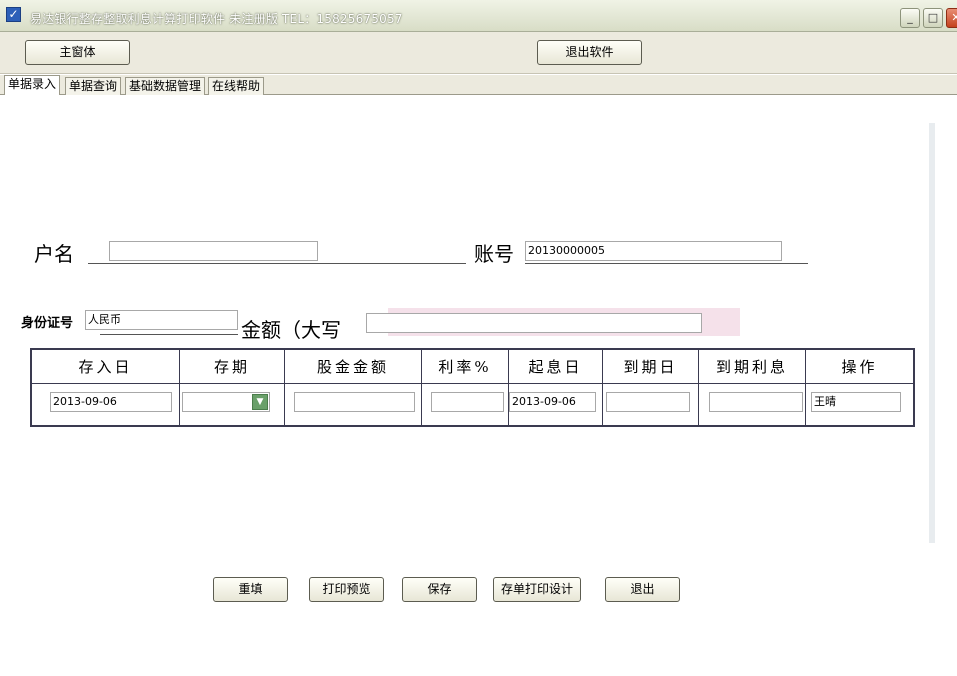 This screenshot has width=957, height=676. What do you see at coordinates (354, 402) in the screenshot?
I see `amount-input` at bounding box center [354, 402].